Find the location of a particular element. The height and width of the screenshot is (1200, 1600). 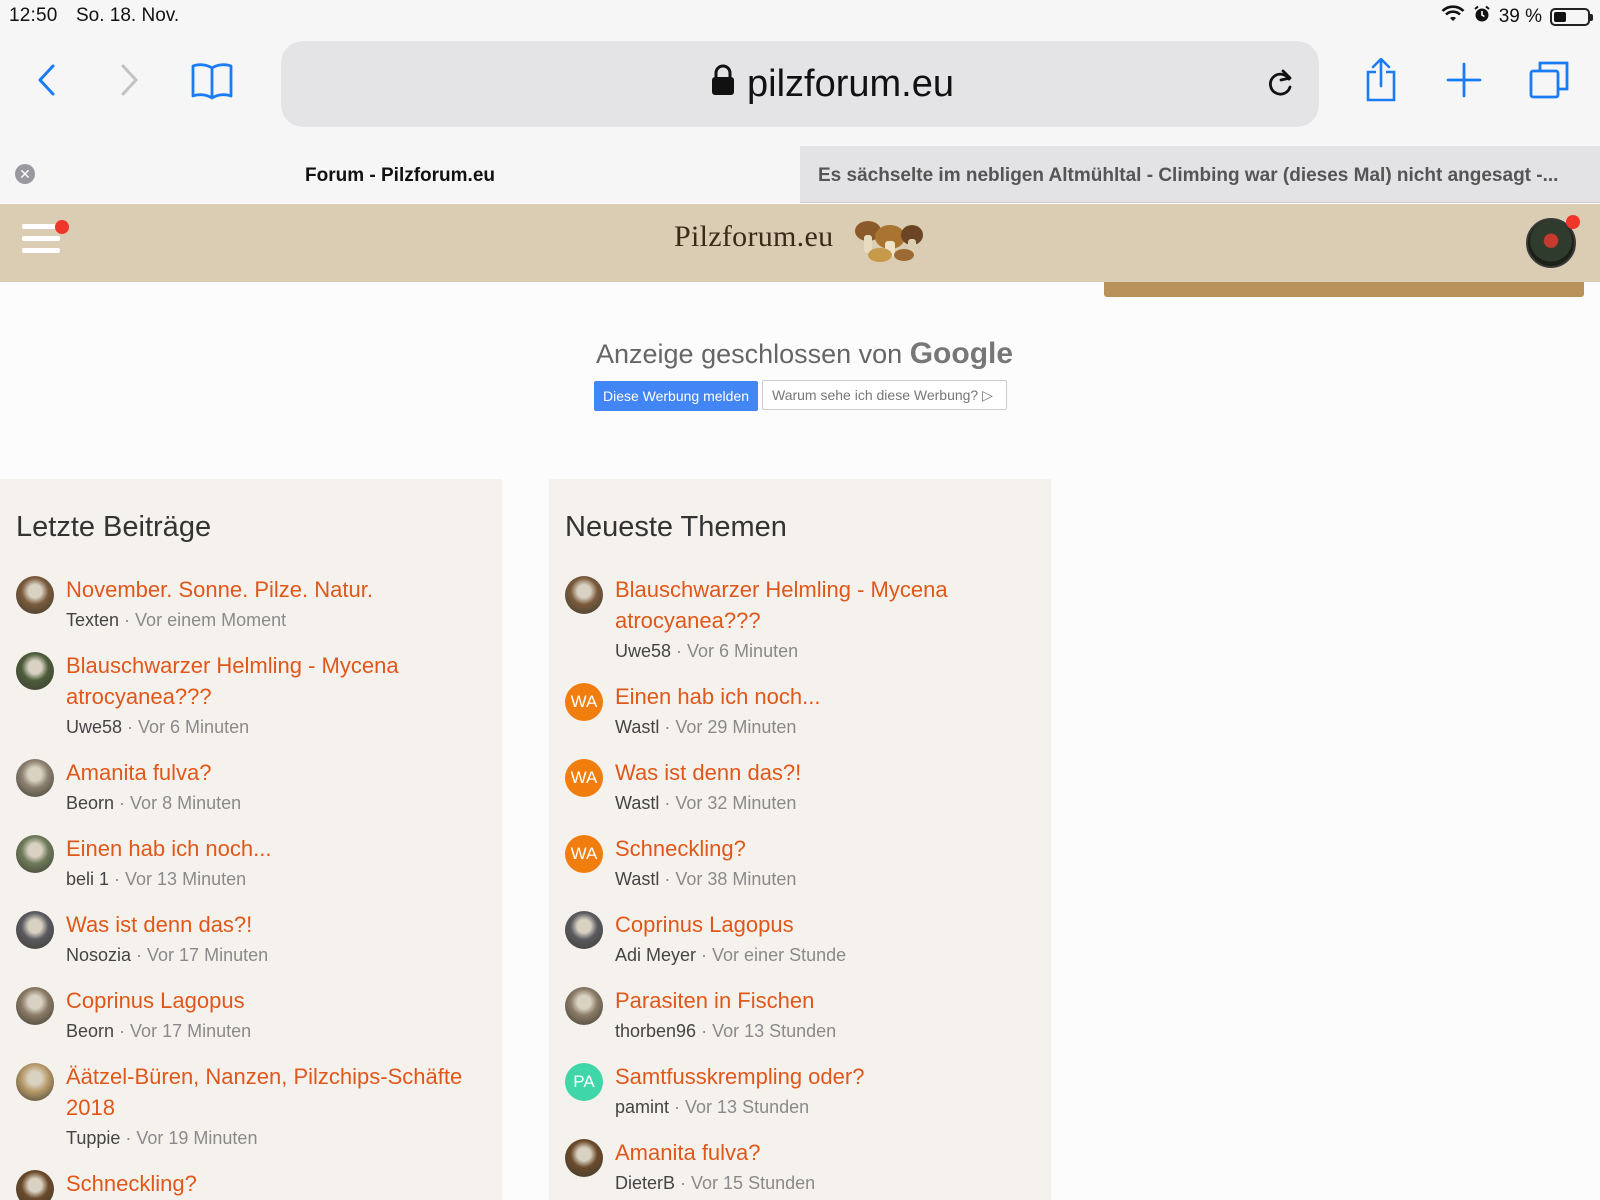

avatar: PA is located at coordinates (584, 1082).